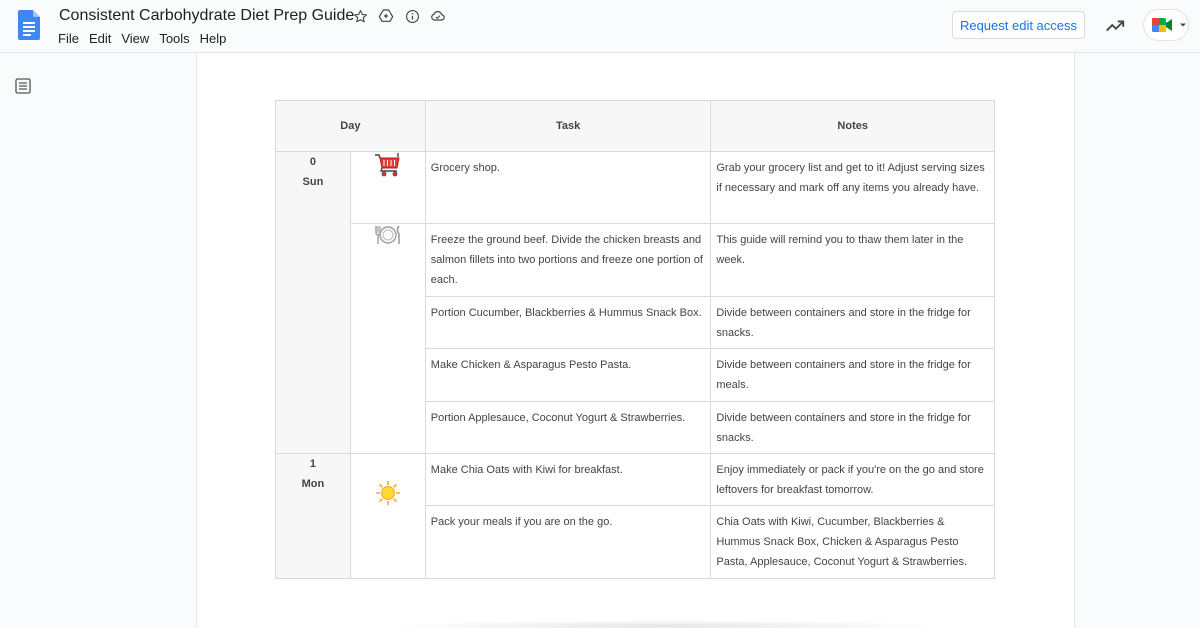 The height and width of the screenshot is (628, 1200). Describe the element at coordinates (29, 25) in the screenshot. I see `google-docs-logo-icon` at that location.